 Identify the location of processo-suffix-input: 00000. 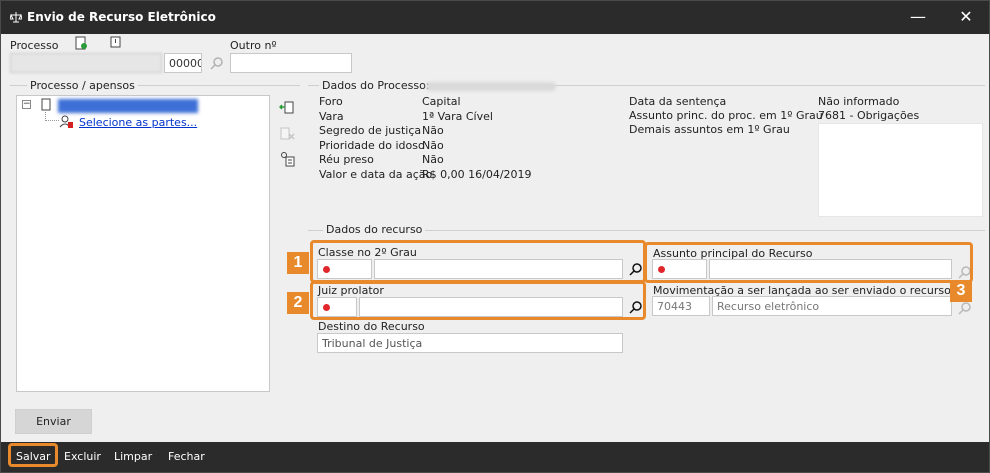
(183, 63).